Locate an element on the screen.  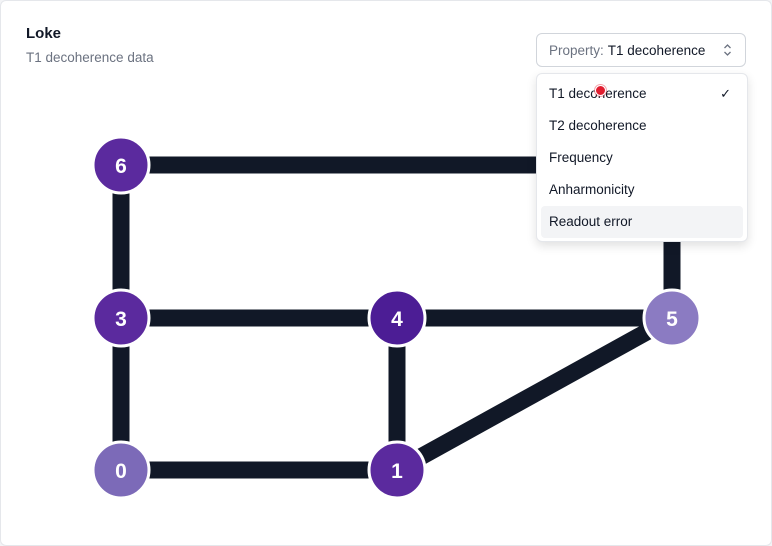
qubit-node-label-3: 3 is located at coordinates (121, 319).